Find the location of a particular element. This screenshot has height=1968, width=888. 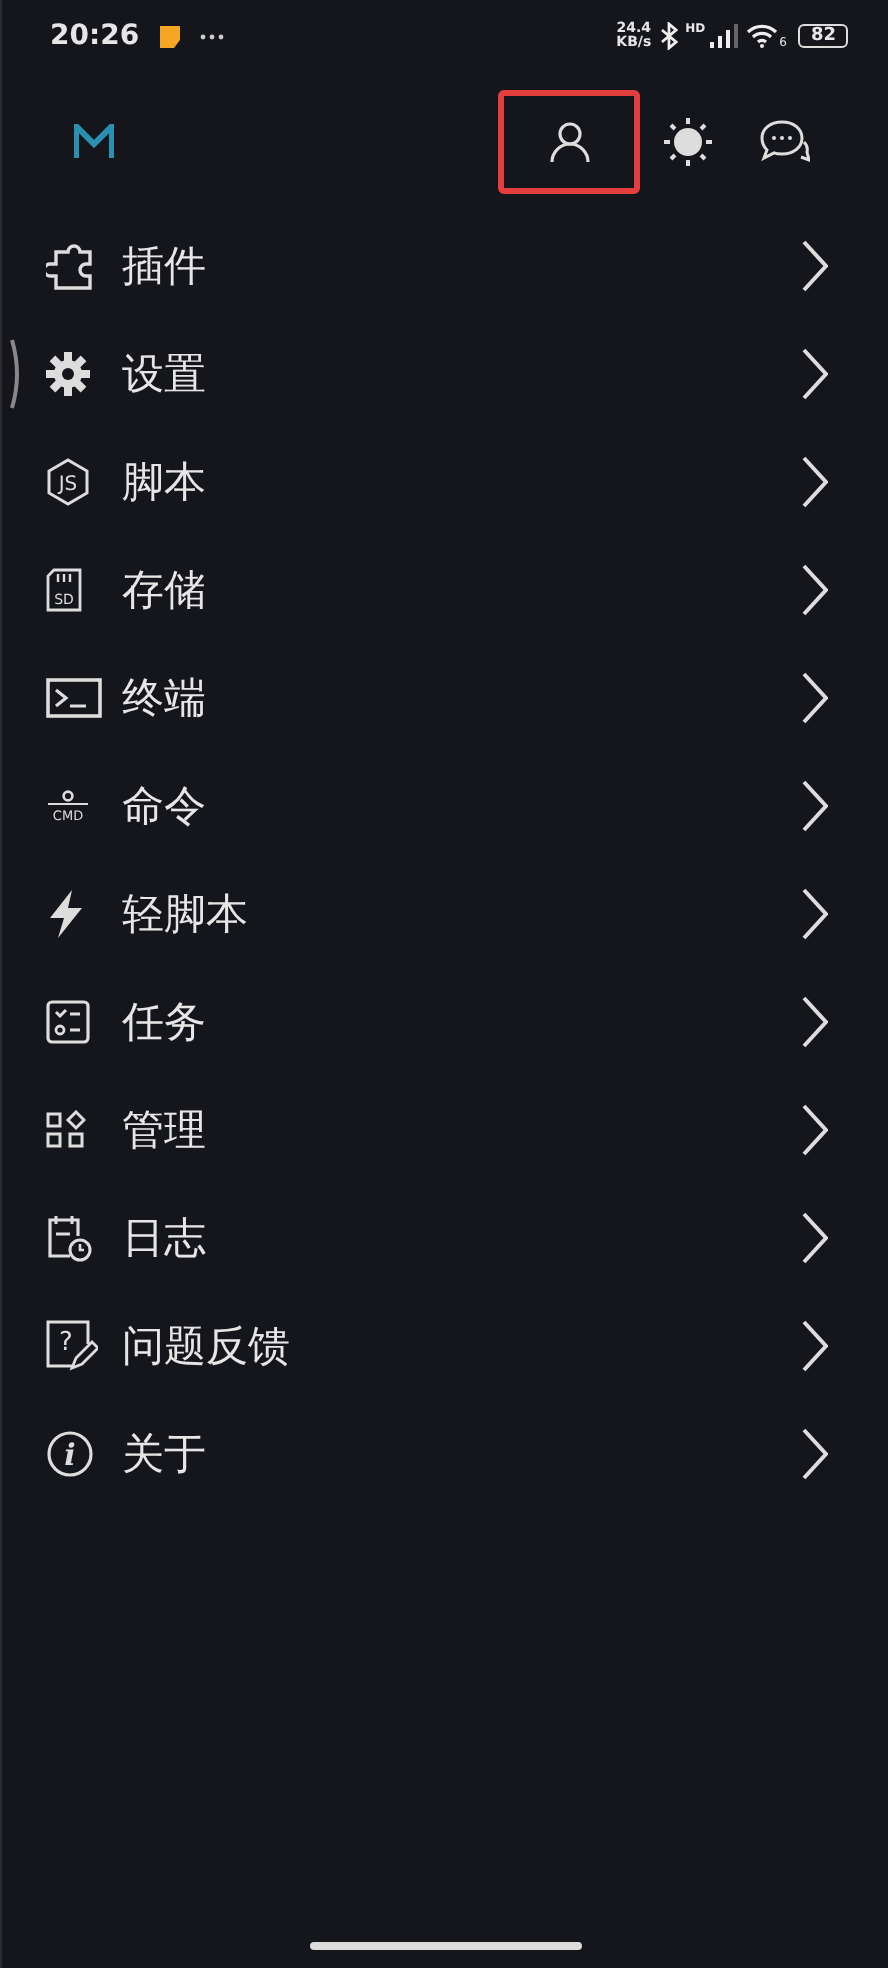

menu-item: 插件 is located at coordinates (437, 266).